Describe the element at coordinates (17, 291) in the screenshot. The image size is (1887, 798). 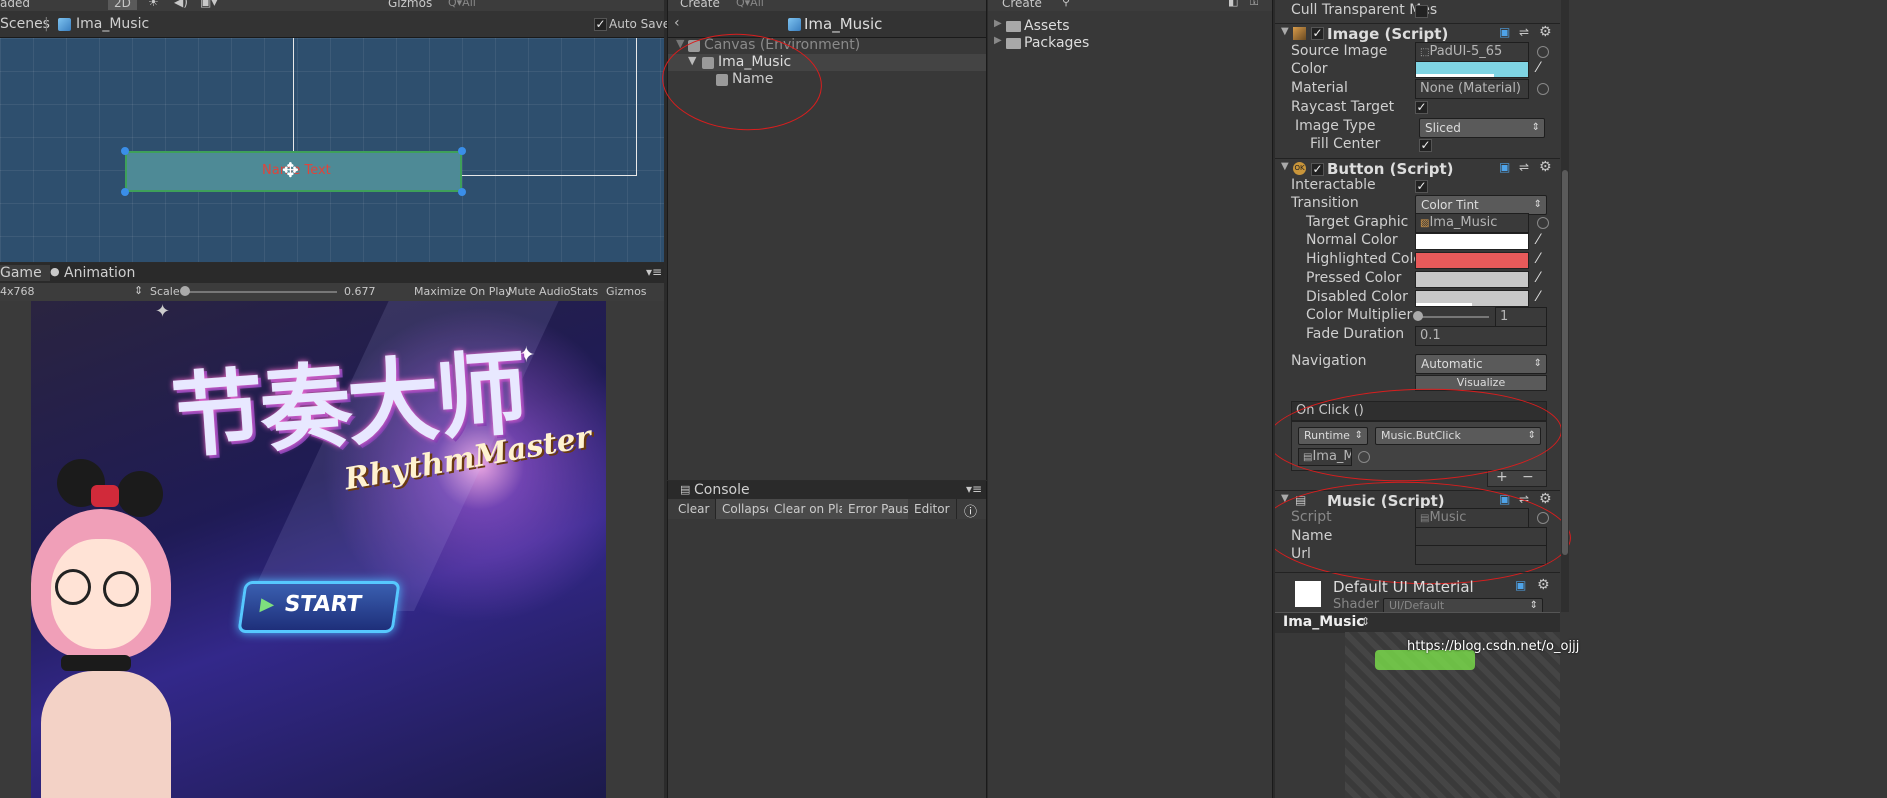
I see `resolution-dropdown: 4x768` at that location.